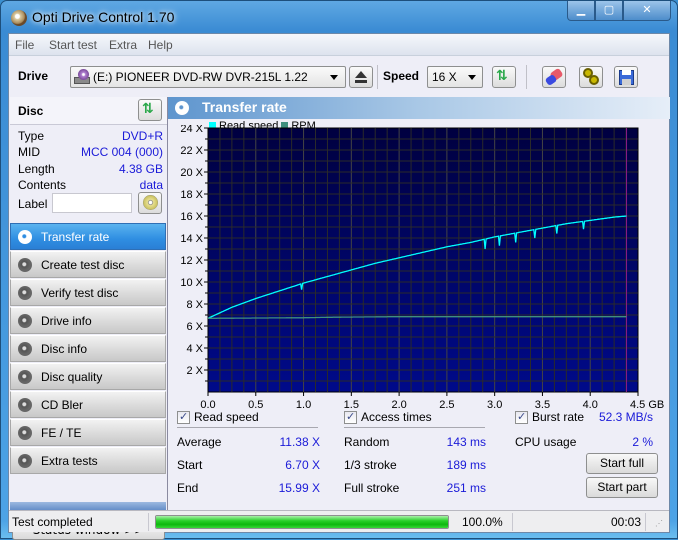  What do you see at coordinates (24, 45) in the screenshot?
I see `menu-file: File` at bounding box center [24, 45].